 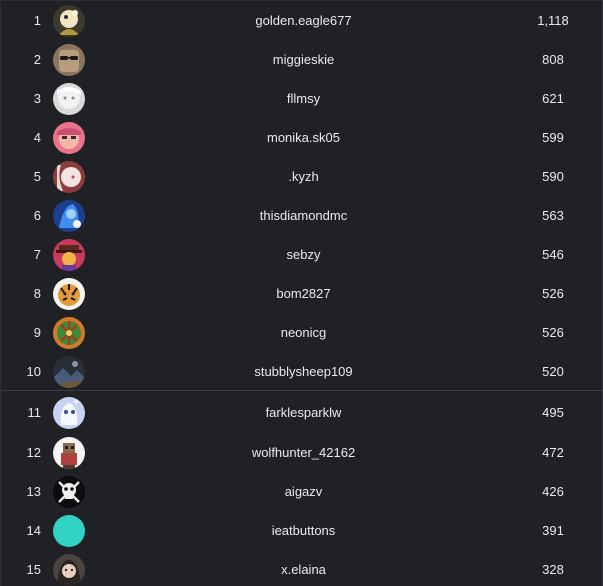 I want to click on rank-number: 7, so click(x=37, y=254).